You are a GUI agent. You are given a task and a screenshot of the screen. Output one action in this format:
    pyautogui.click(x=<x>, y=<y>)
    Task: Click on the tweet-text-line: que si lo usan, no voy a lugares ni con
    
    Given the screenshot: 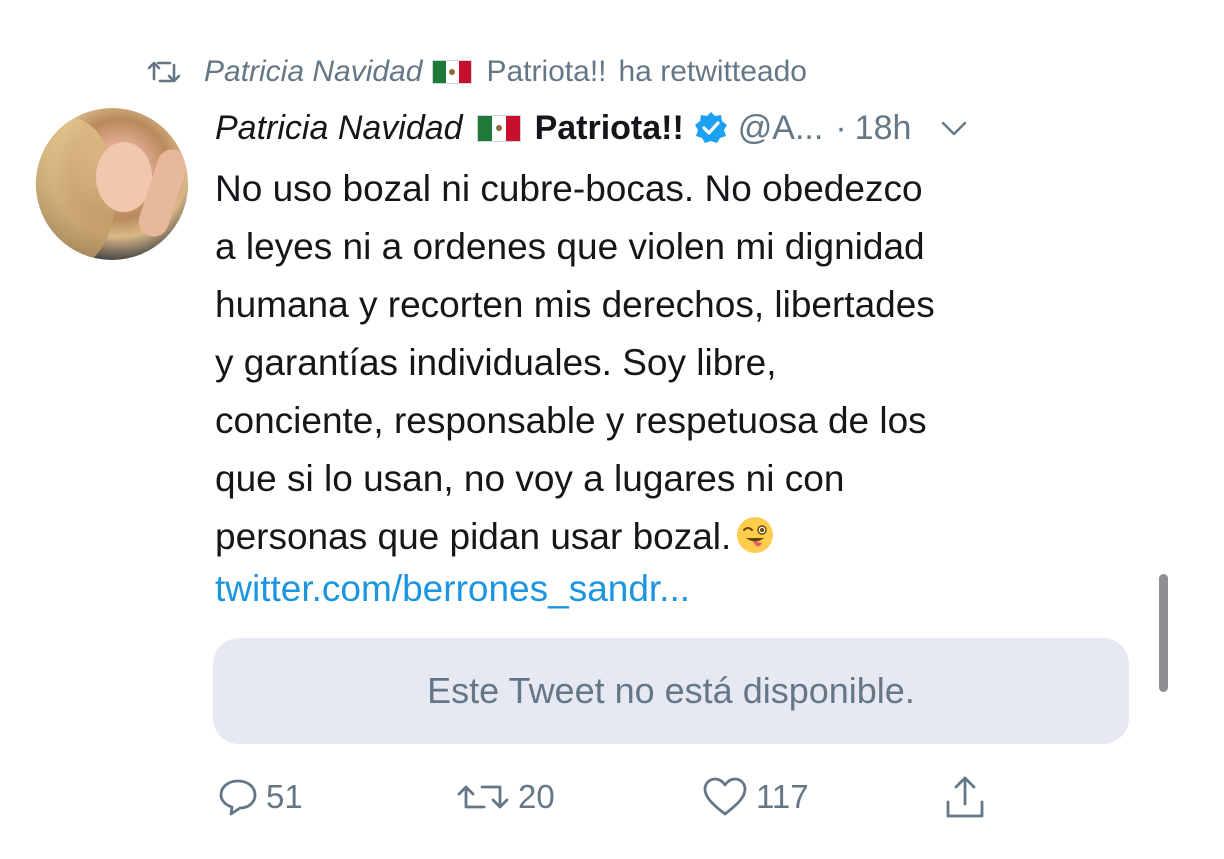 What is the action you would take?
    pyautogui.click(x=530, y=478)
    